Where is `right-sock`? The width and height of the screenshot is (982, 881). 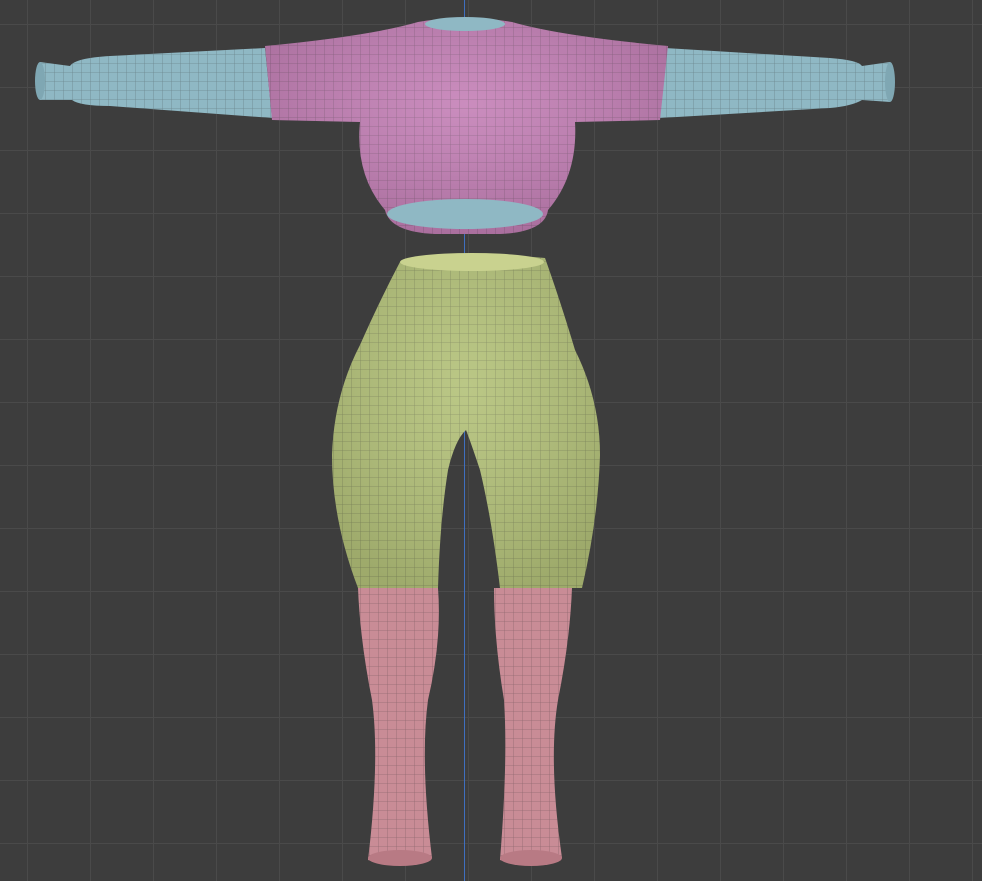 right-sock is located at coordinates (533, 727).